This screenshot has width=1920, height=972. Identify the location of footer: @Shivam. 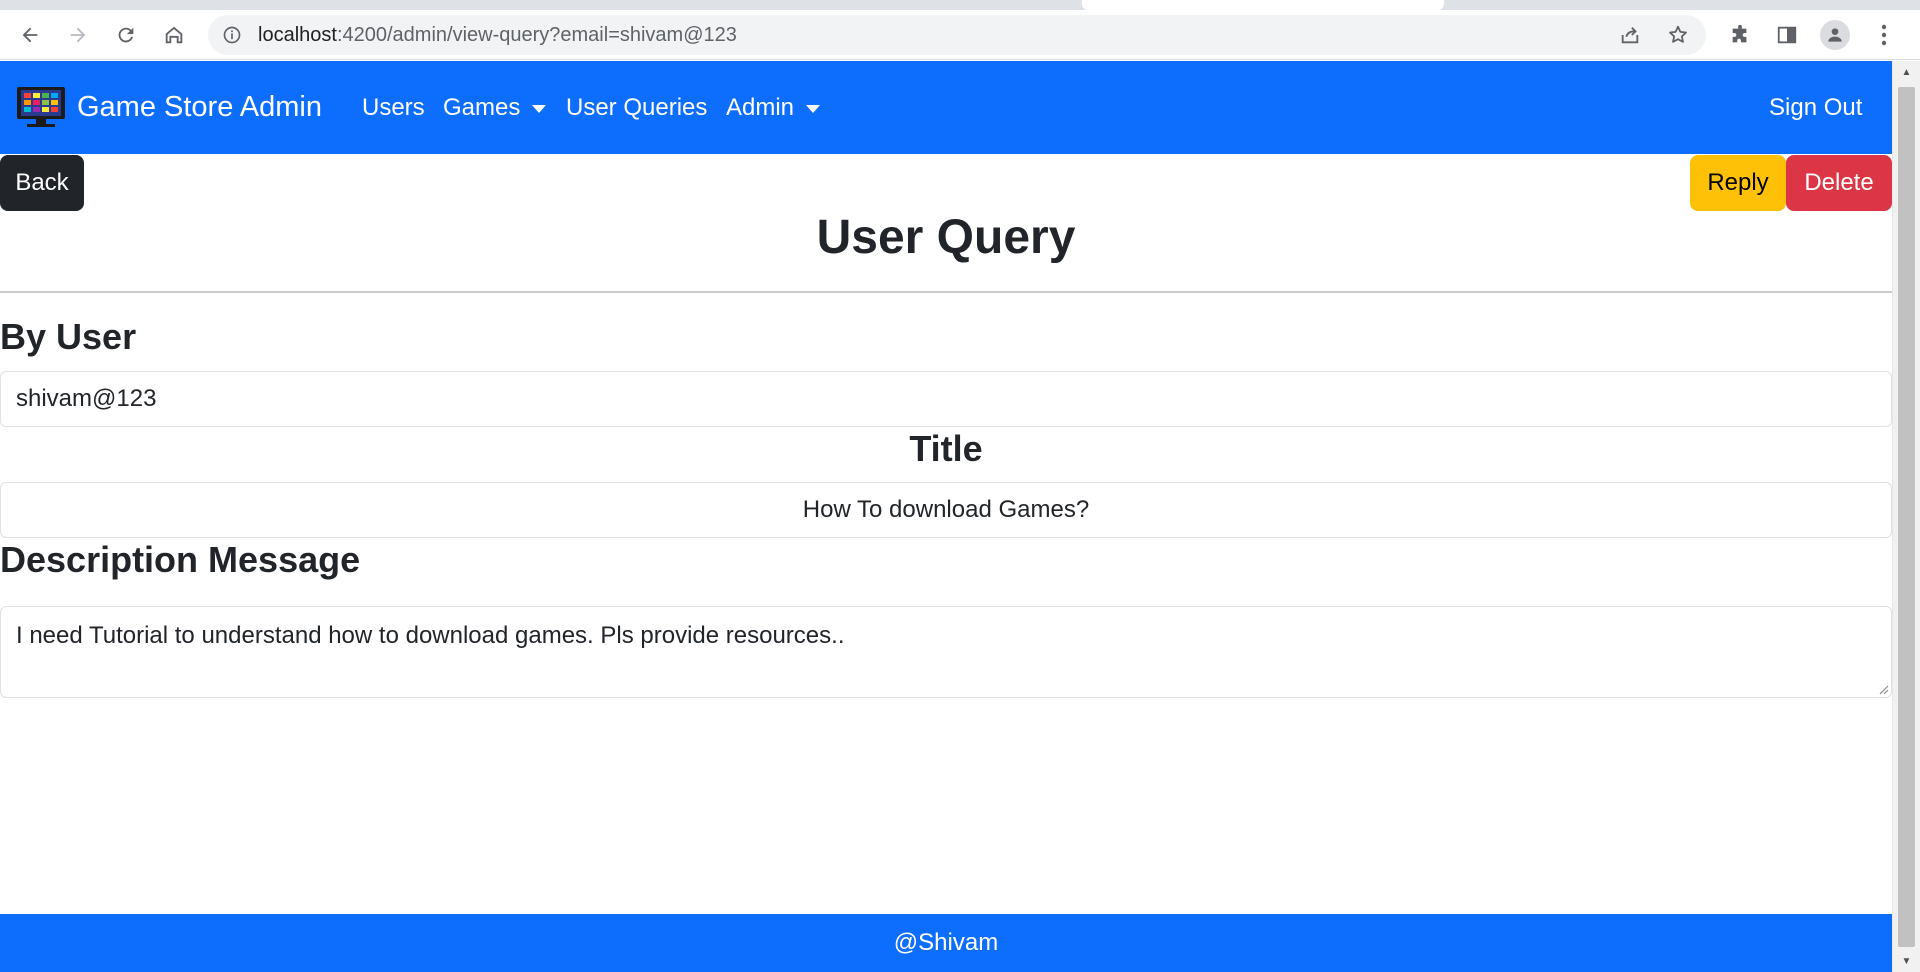
(946, 943).